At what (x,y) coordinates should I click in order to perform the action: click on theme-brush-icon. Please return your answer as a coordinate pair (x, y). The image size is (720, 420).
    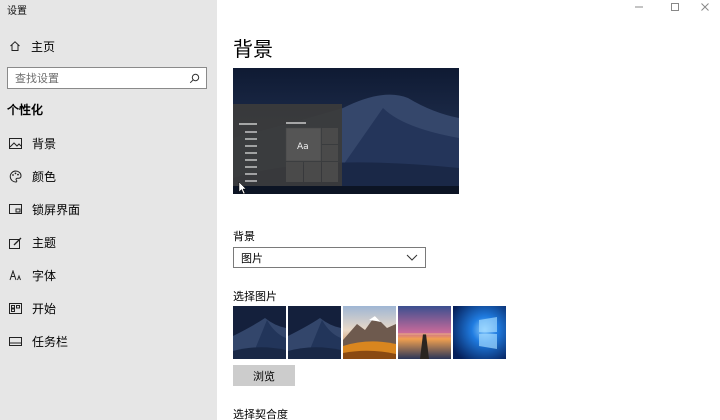
    Looking at the image, I should click on (15, 243).